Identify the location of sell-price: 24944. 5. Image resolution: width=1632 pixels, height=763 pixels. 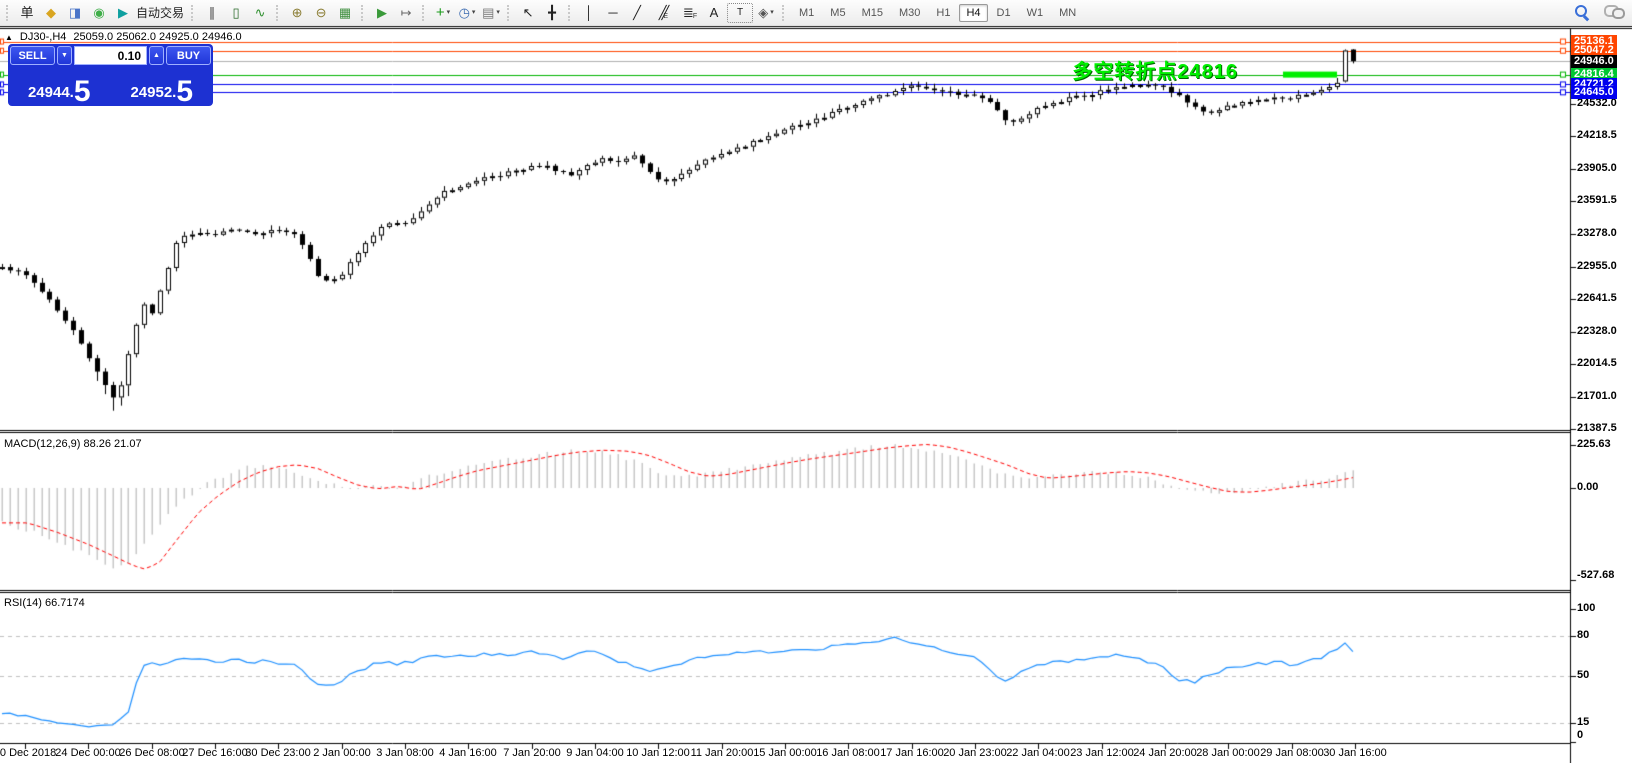
(59, 87).